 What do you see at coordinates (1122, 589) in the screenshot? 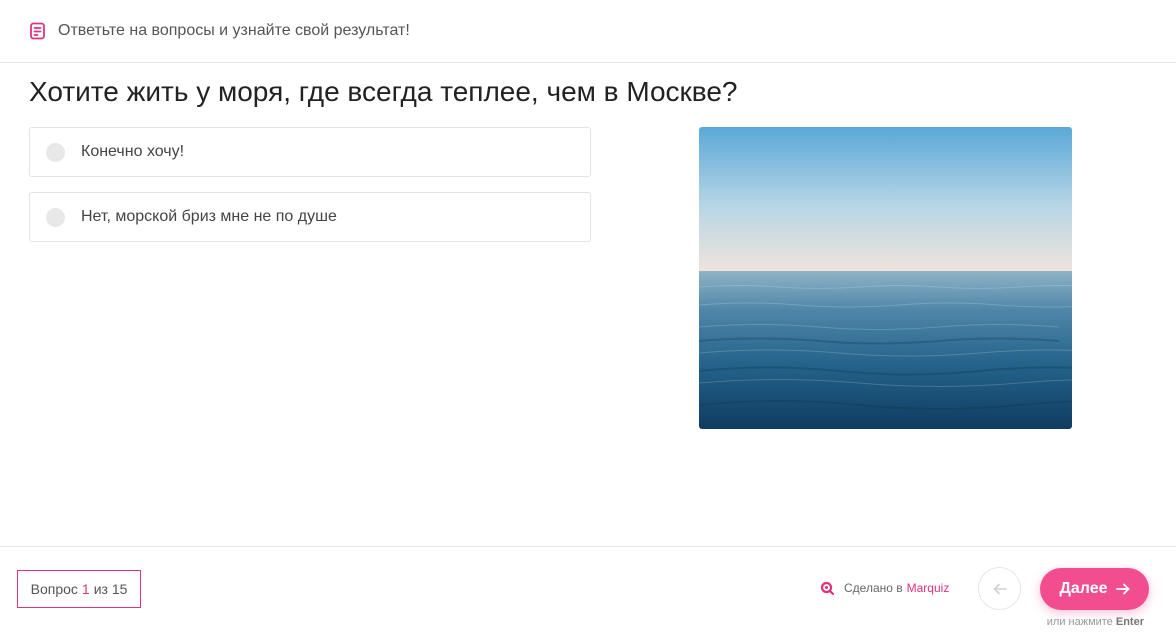
I see `arrow-right-icon` at bounding box center [1122, 589].